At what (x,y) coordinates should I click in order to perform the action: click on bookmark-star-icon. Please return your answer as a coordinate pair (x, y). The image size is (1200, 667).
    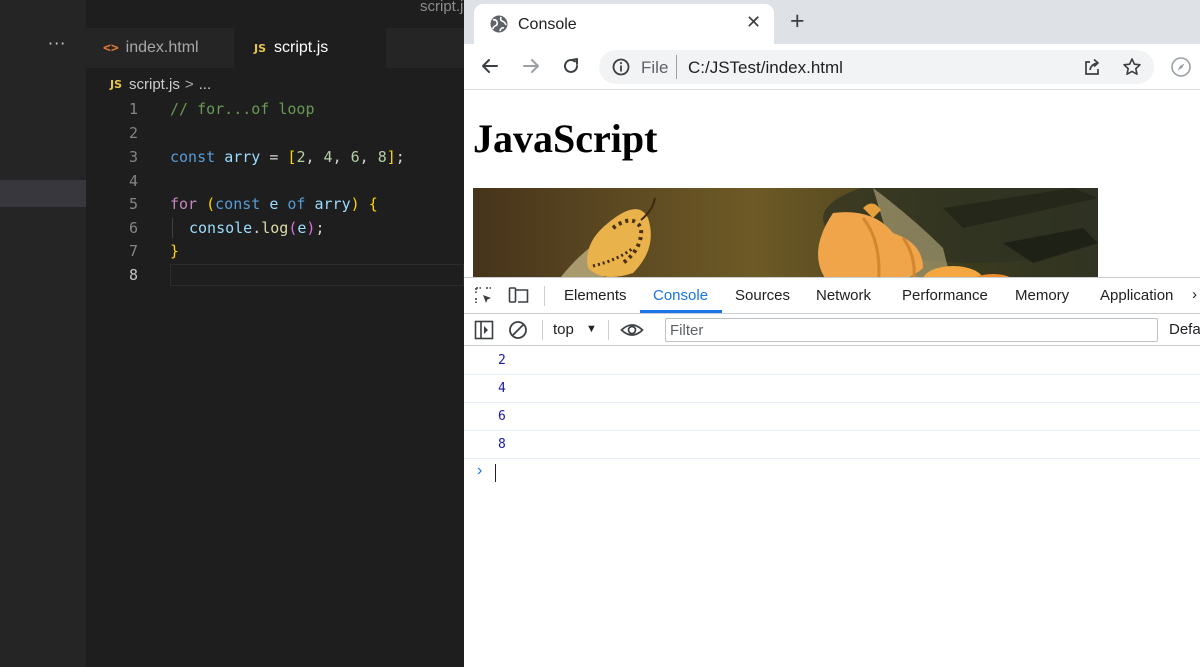
    Looking at the image, I should click on (1132, 67).